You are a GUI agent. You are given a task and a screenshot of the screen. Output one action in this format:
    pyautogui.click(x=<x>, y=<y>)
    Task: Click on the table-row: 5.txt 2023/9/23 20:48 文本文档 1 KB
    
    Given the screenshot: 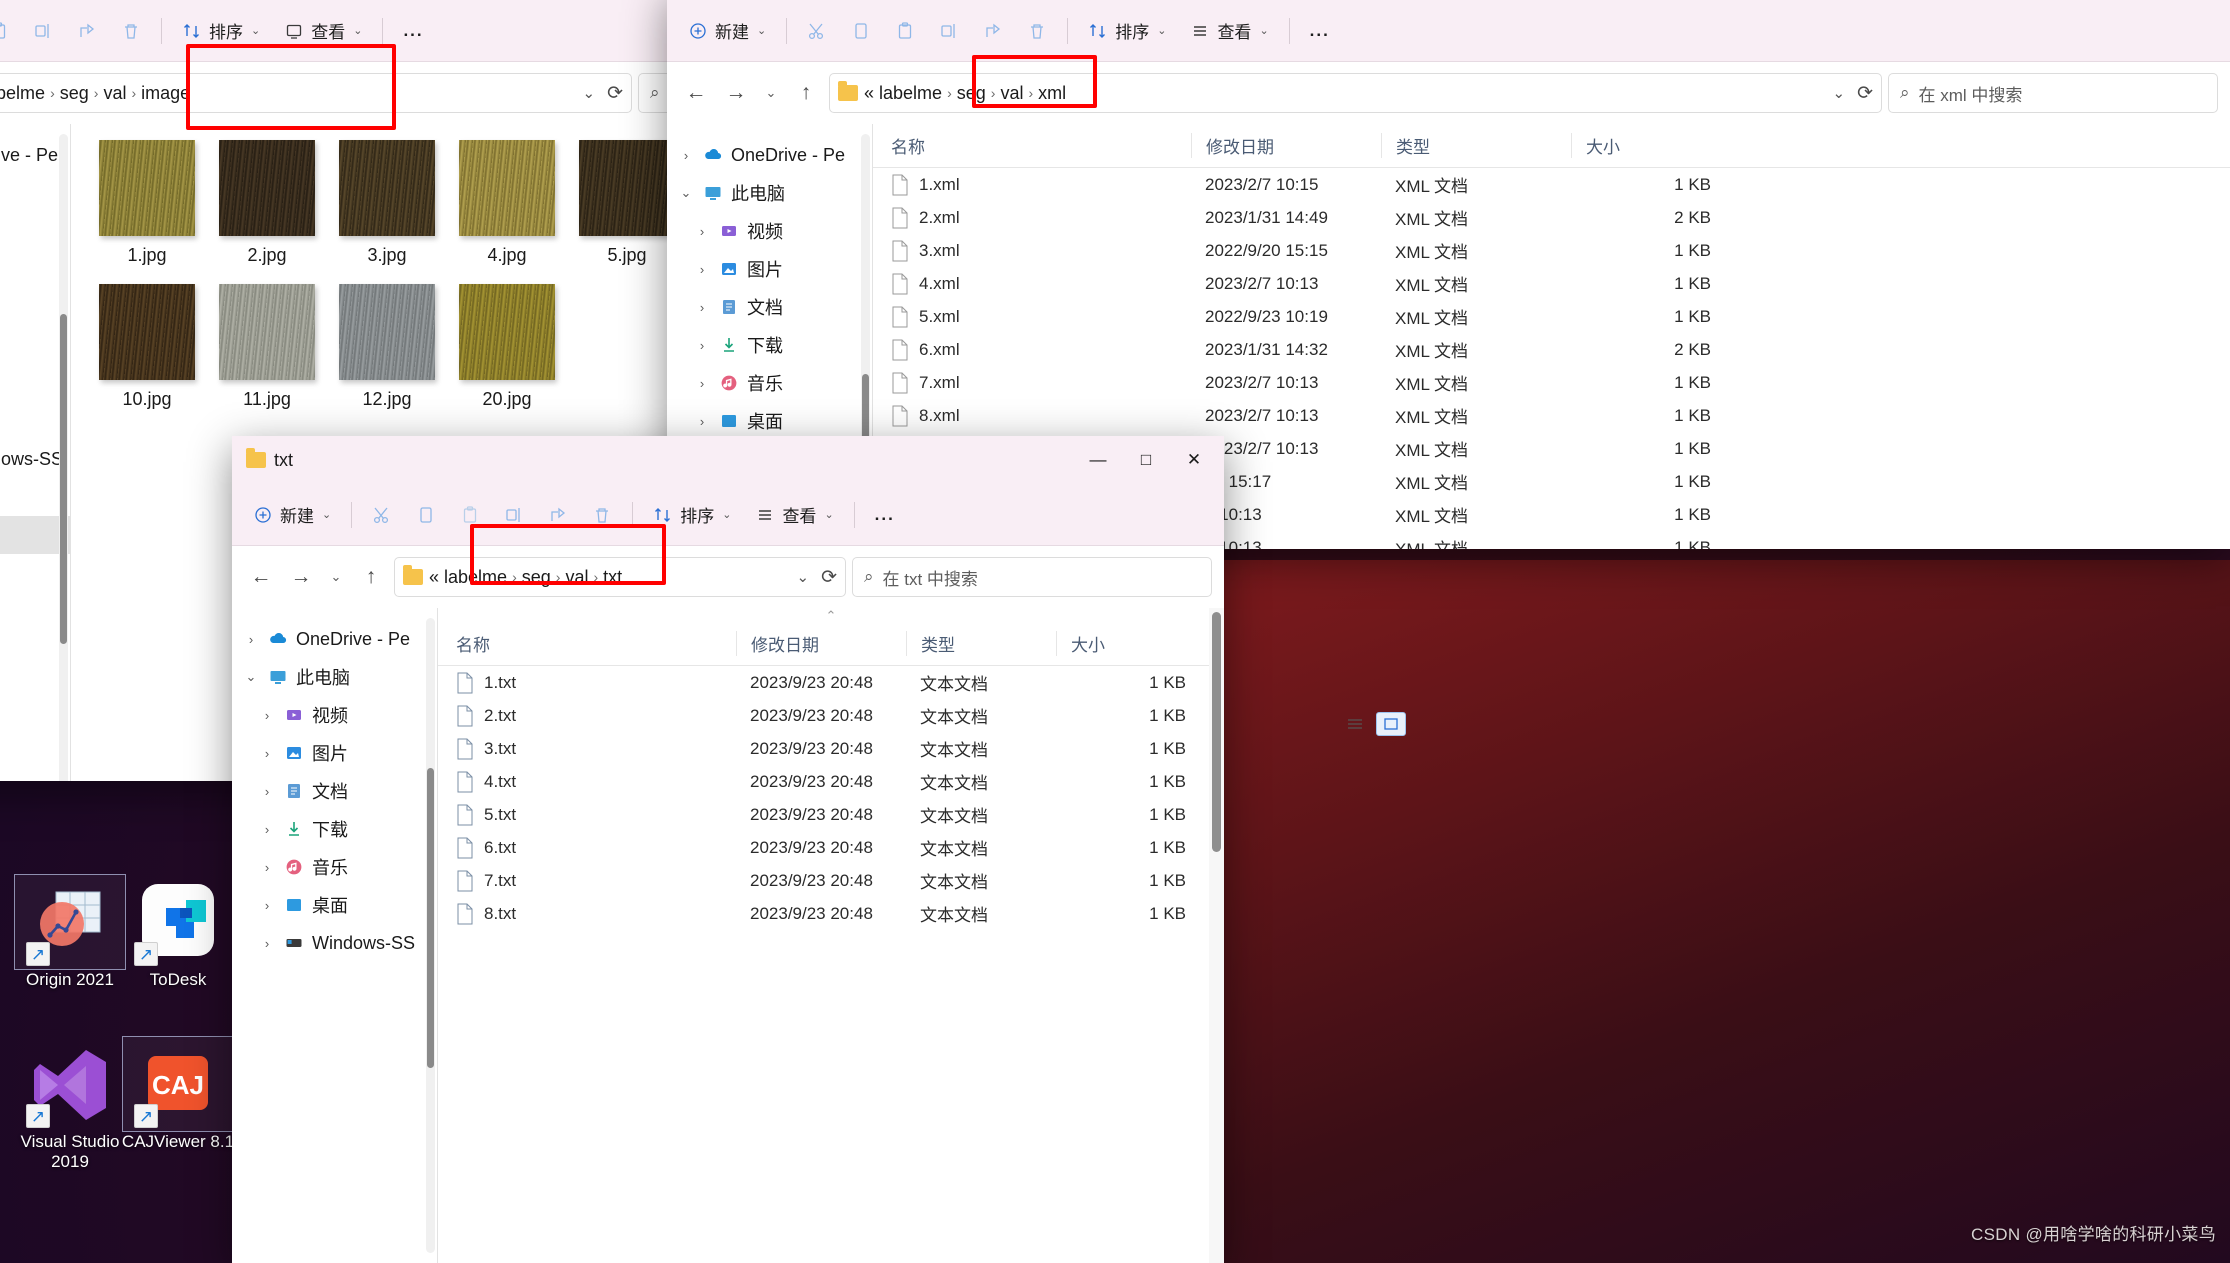 What is the action you would take?
    pyautogui.click(x=831, y=814)
    